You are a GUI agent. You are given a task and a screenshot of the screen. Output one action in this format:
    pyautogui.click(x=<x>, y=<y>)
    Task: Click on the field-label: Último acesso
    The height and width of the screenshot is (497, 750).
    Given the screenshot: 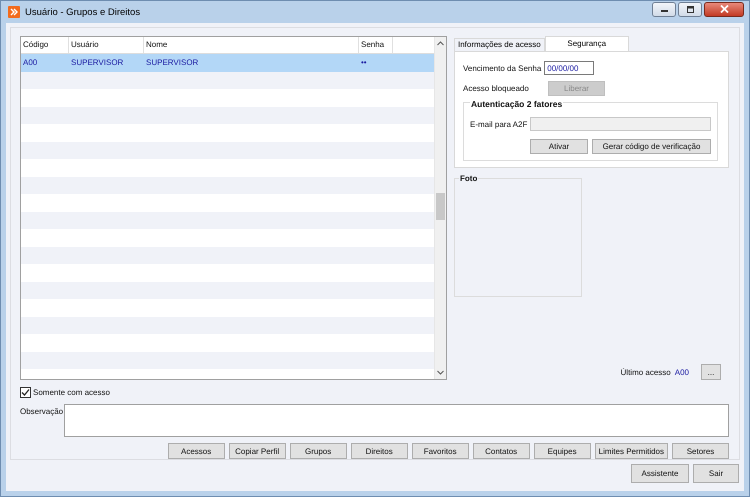 What is the action you would take?
    pyautogui.click(x=645, y=372)
    